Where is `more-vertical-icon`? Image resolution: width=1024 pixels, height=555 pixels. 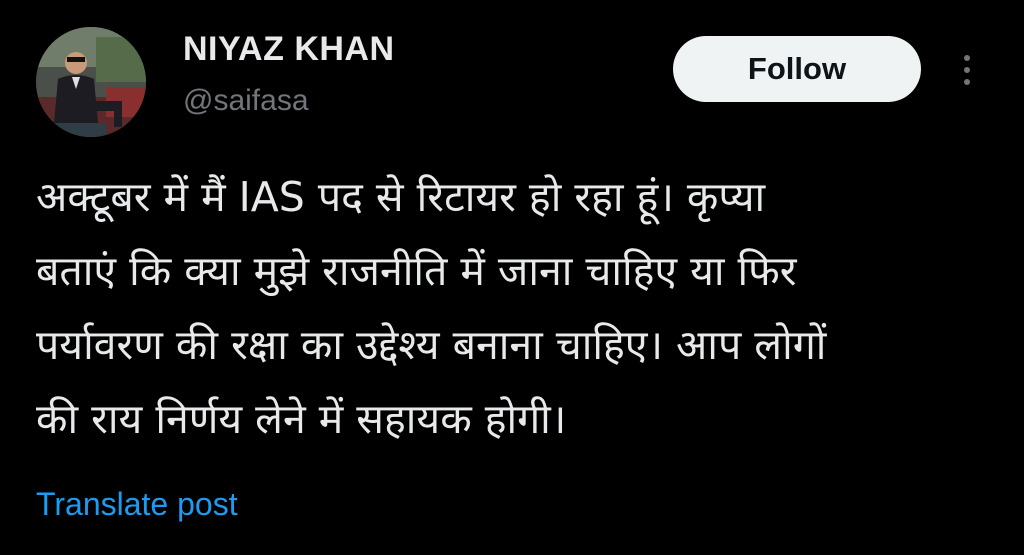
more-vertical-icon is located at coordinates (967, 70).